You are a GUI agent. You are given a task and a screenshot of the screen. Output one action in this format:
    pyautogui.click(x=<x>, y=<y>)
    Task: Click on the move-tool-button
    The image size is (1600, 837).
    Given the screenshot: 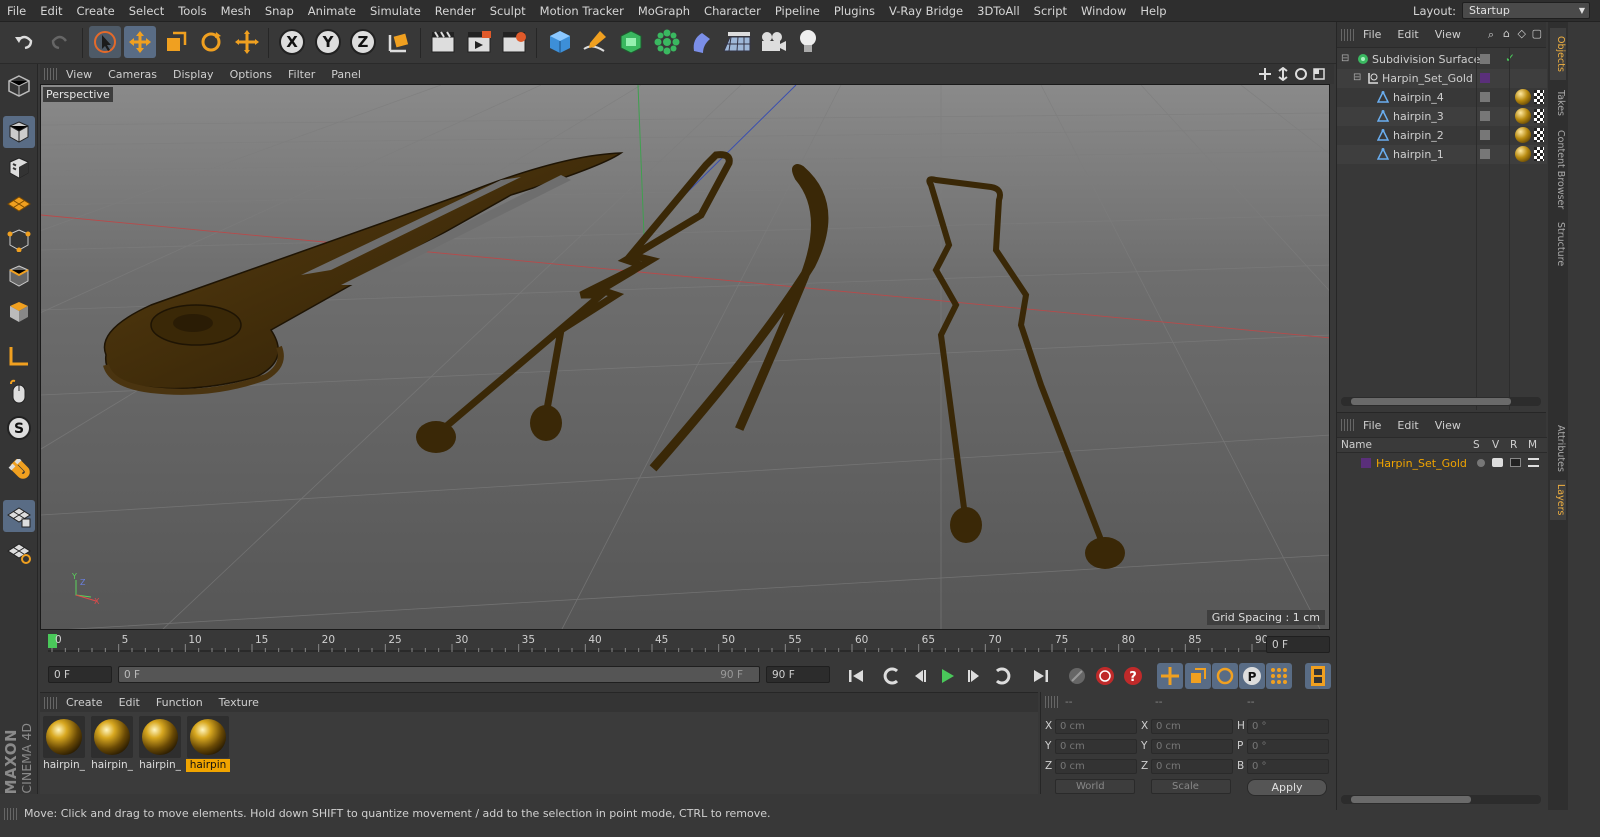 What is the action you would take?
    pyautogui.click(x=140, y=42)
    